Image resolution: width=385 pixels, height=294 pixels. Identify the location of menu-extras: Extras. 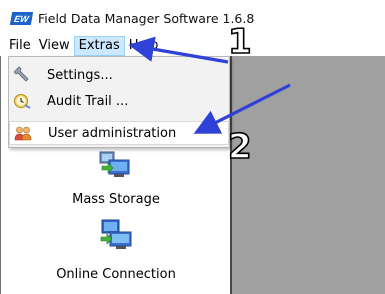
(99, 46).